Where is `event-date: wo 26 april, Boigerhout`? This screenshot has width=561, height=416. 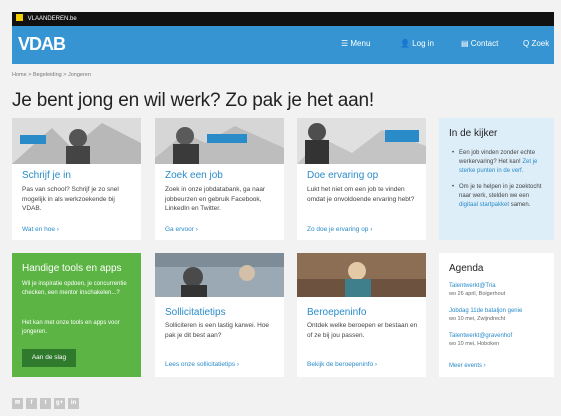 event-date: wo 26 april, Boigerhout is located at coordinates (477, 294).